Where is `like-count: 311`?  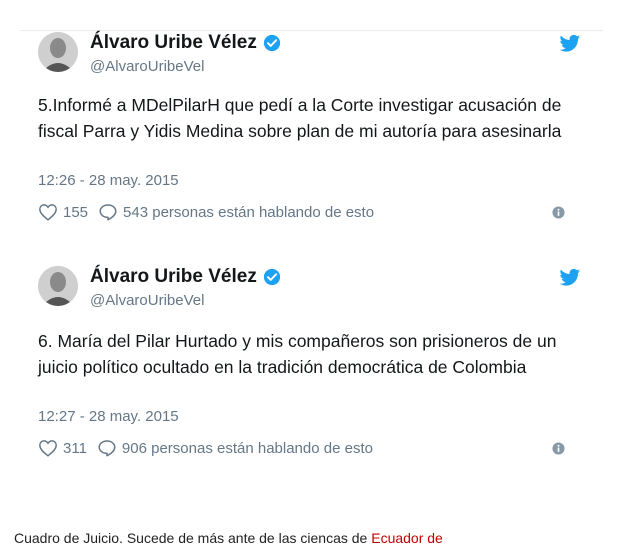 like-count: 311 is located at coordinates (75, 448).